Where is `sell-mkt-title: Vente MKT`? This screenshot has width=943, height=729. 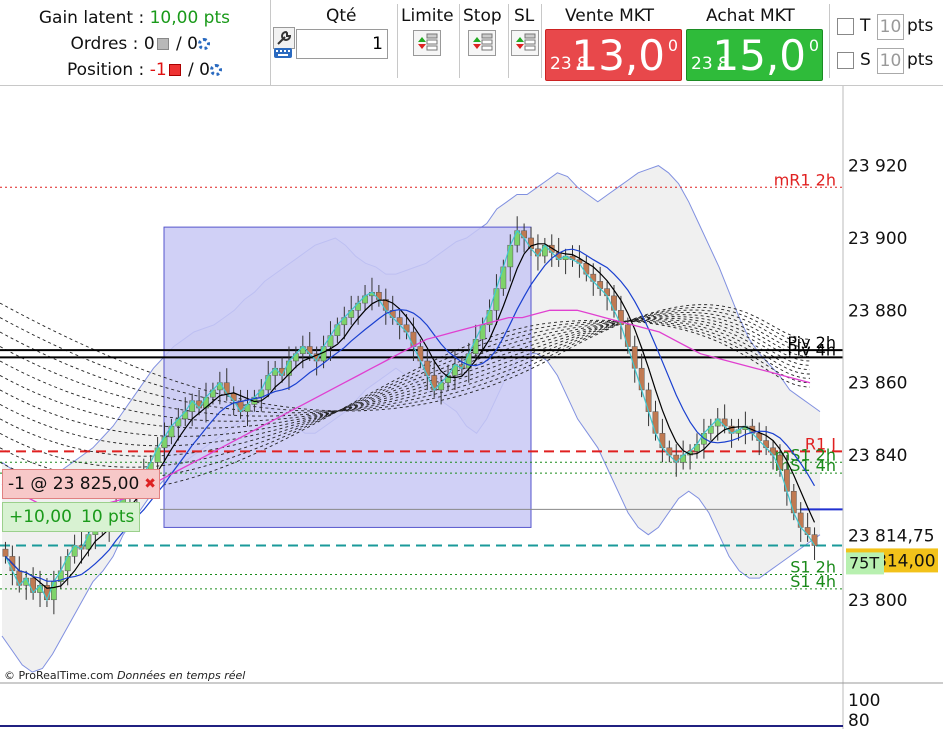
sell-mkt-title: Vente MKT is located at coordinates (609, 16).